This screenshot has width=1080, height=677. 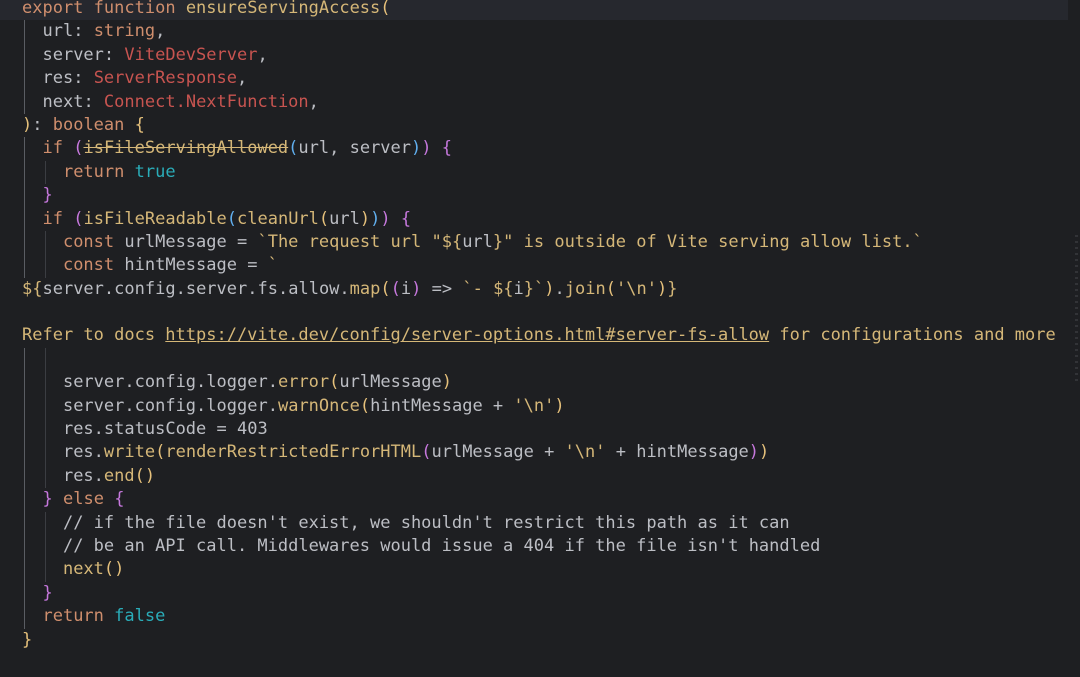 I want to click on code-line: next(), so click(x=534, y=570).